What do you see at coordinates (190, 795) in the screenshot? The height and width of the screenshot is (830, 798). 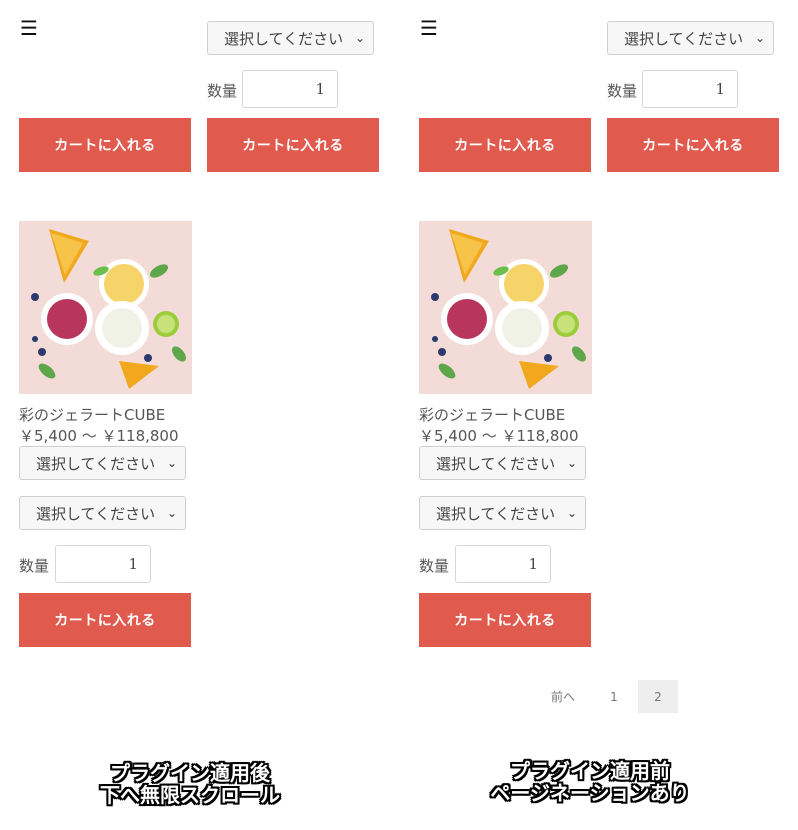 I see `caption-line2: 下へ無限スクロール` at bounding box center [190, 795].